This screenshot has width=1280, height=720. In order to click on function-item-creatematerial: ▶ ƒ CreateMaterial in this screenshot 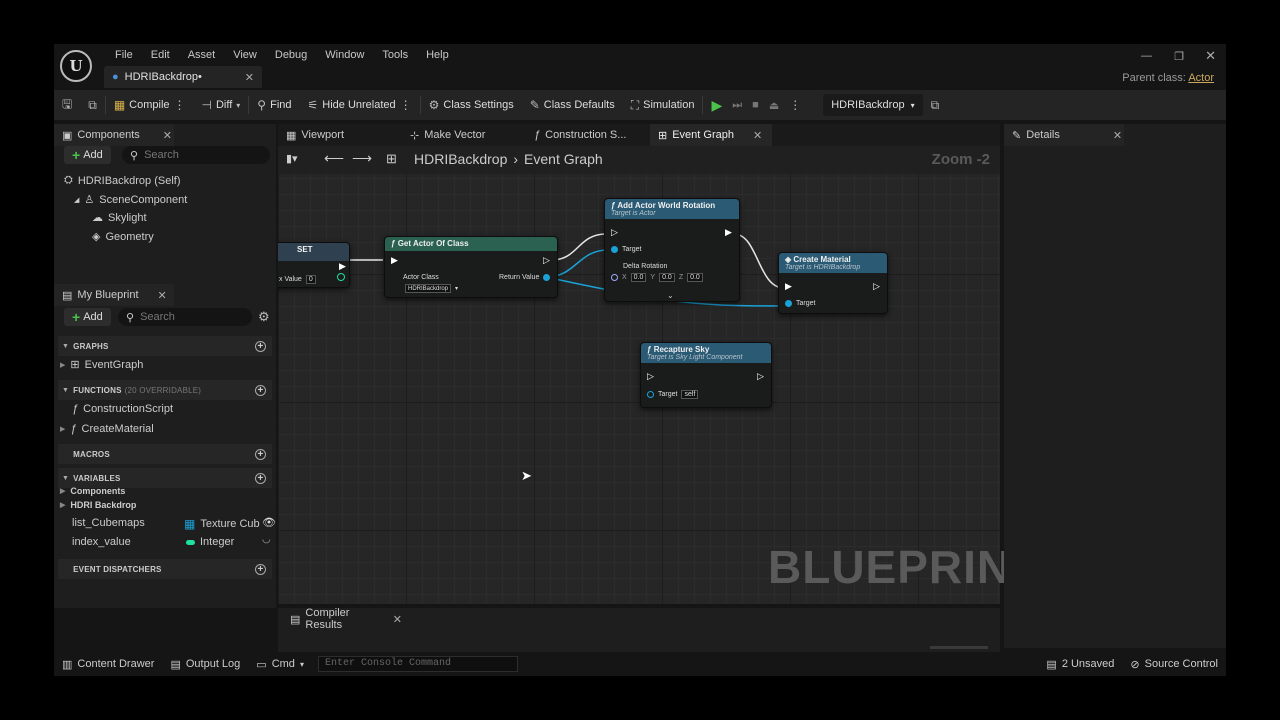, I will do `click(107, 429)`.